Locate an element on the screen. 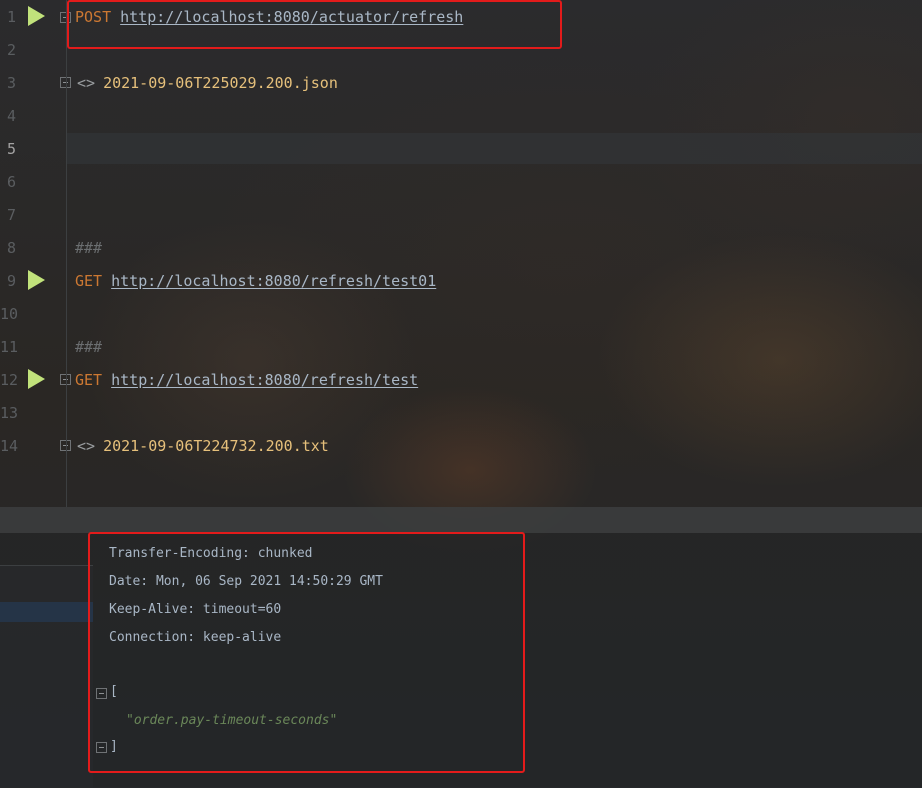  line-number: 13 is located at coordinates (9, 413).